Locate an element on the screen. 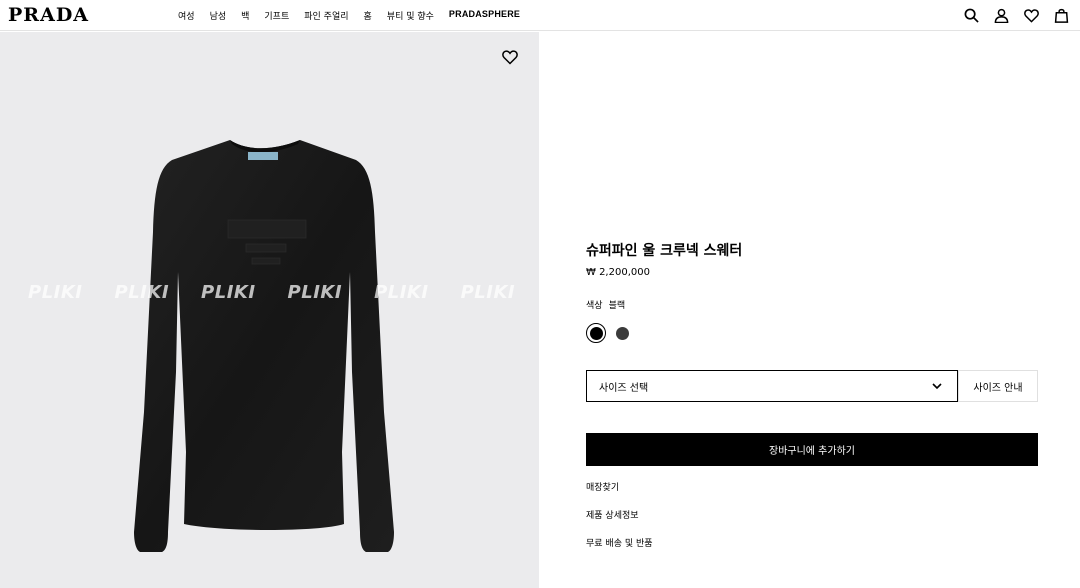 This screenshot has height=588, width=1080. main-nav: 여성 남성 백 기프트 파인 주얼리 홈 뷰티 및 향수 PRADASPHERE is located at coordinates (356, 15).